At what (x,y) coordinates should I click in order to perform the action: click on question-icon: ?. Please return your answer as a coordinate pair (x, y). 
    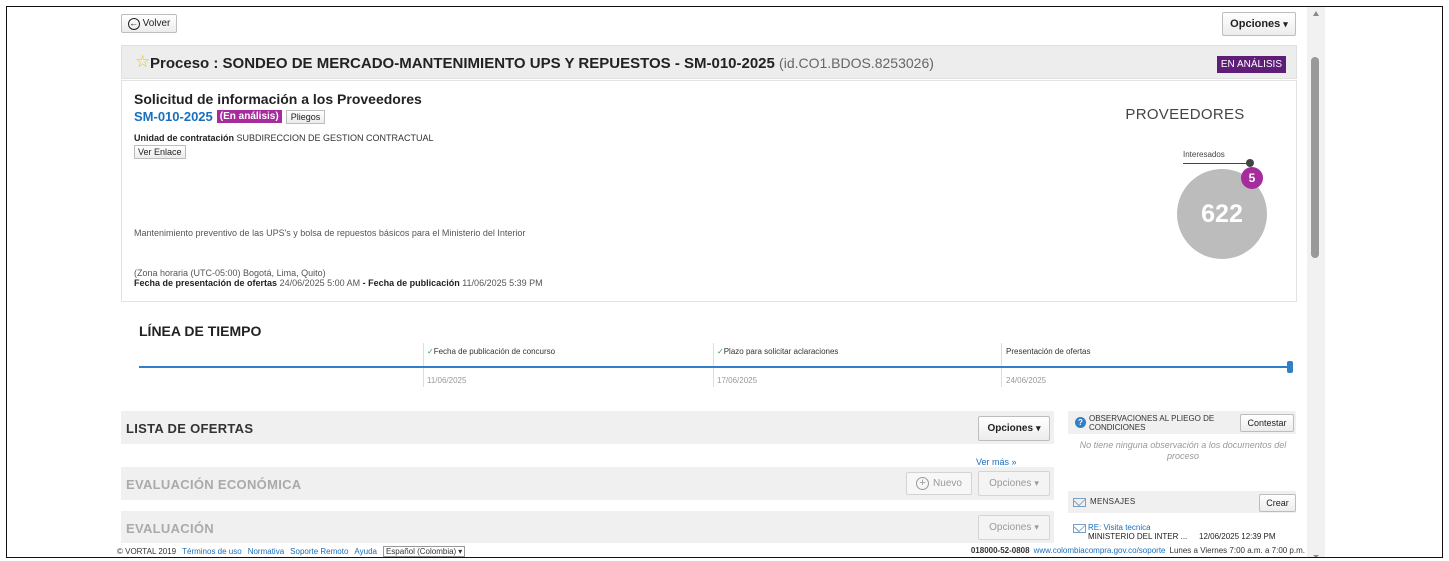
    Looking at the image, I should click on (1080, 422).